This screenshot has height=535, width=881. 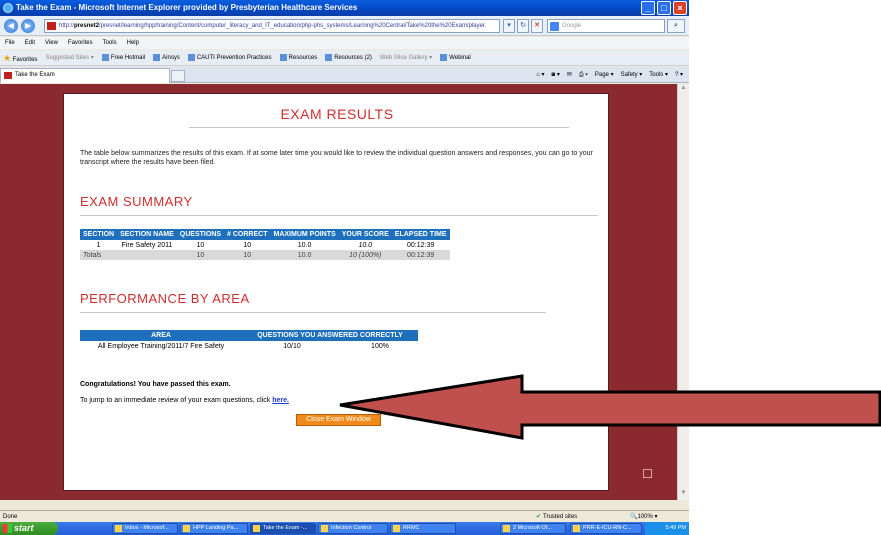 I want to click on annotation-arrow-icon, so click(x=610, y=407).